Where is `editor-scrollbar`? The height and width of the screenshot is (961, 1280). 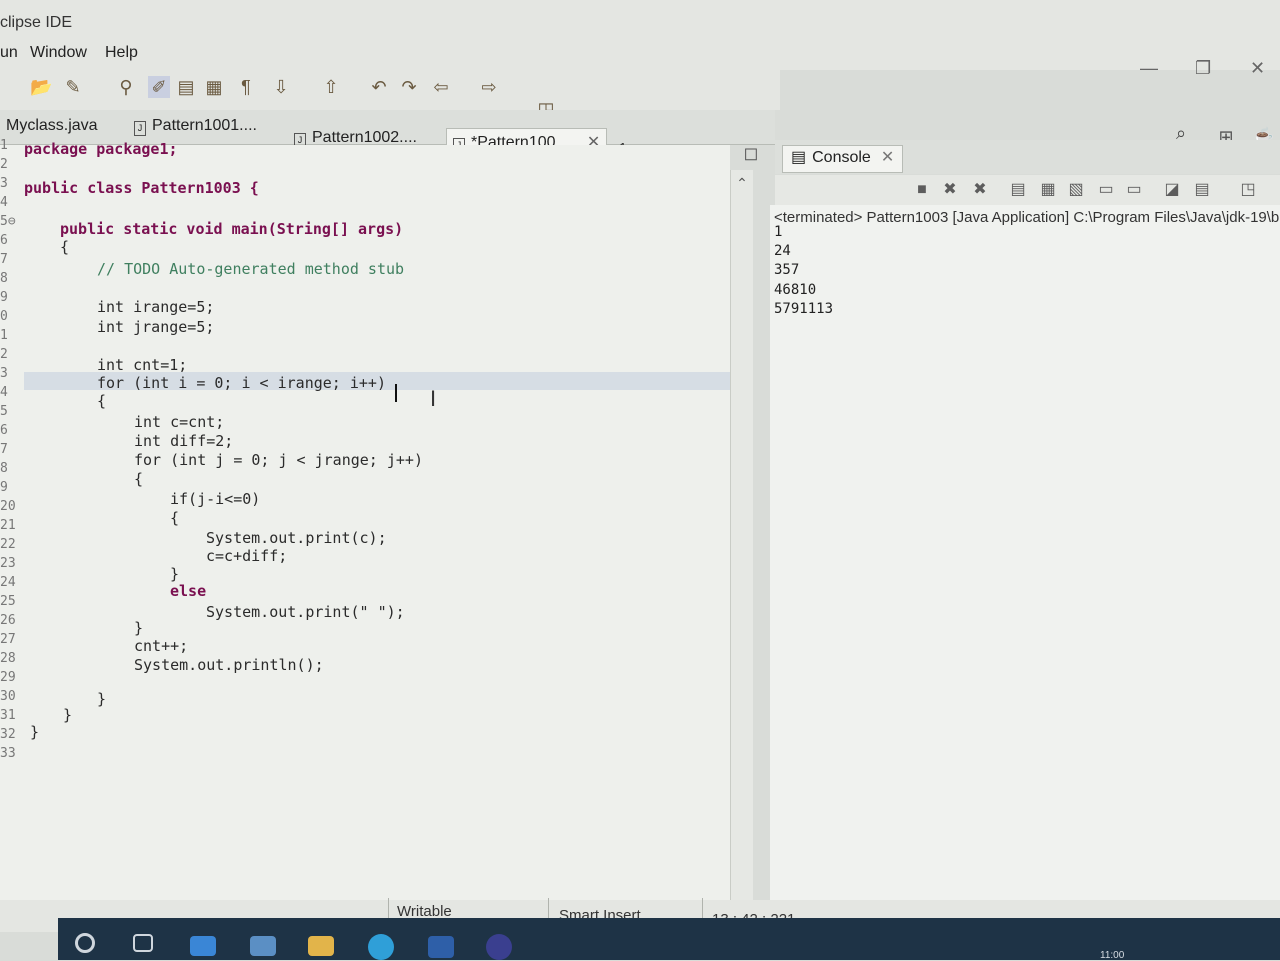
editor-scrollbar is located at coordinates (741, 535).